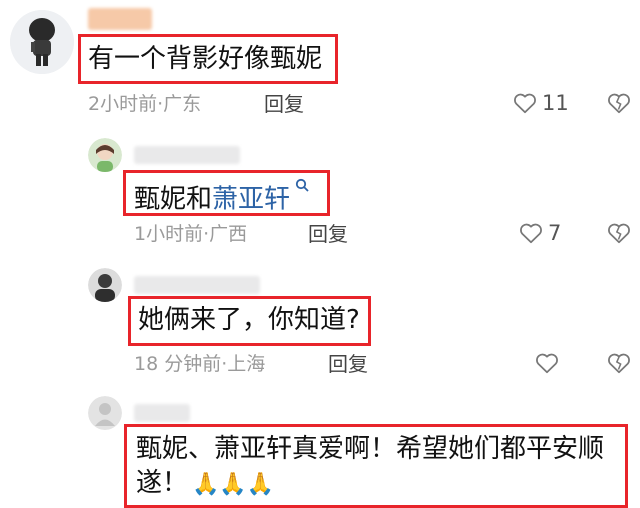 This screenshot has height=508, width=640. I want to click on comment-meta: 1小时前·广西, so click(190, 234).